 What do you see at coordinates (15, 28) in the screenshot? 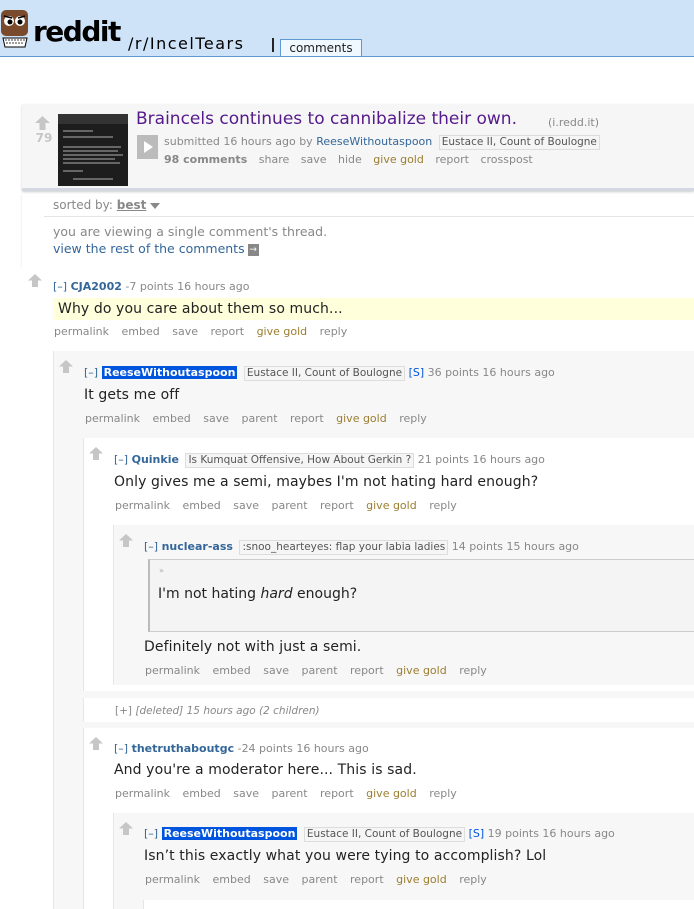
I see `reddit-alien-logo-icon` at bounding box center [15, 28].